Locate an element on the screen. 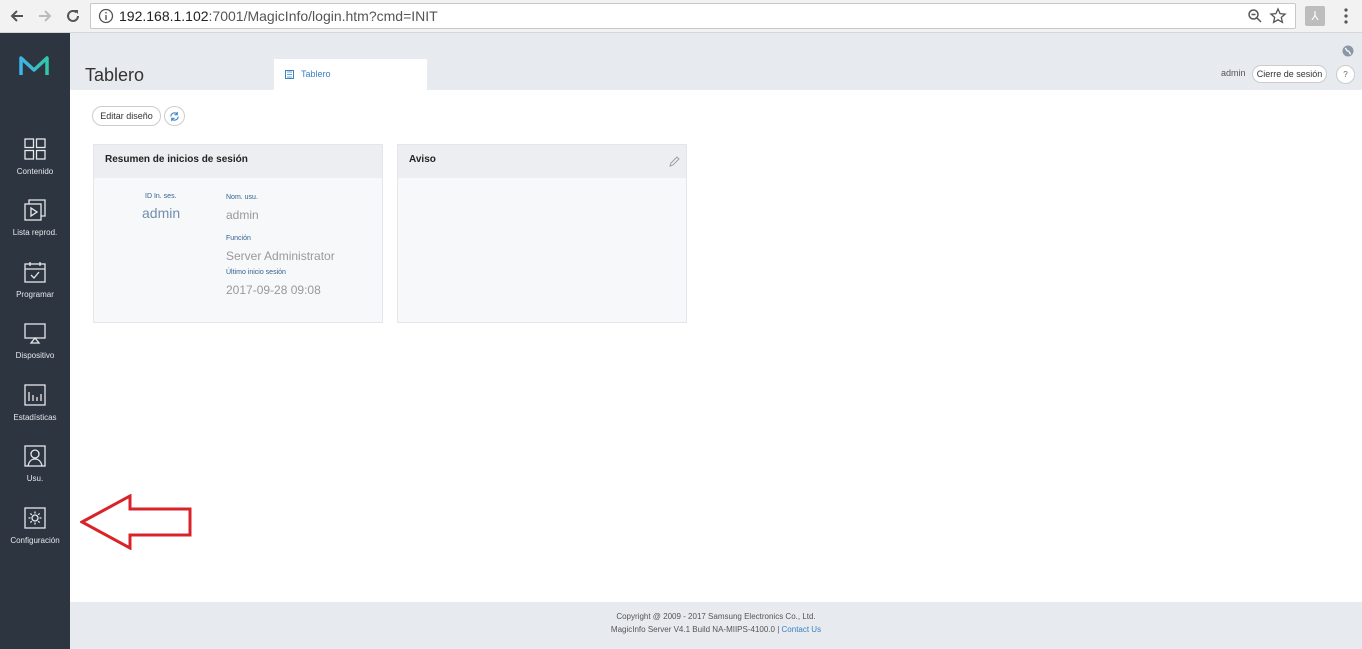 Image resolution: width=1362 pixels, height=649 pixels. back-icon is located at coordinates (17, 16).